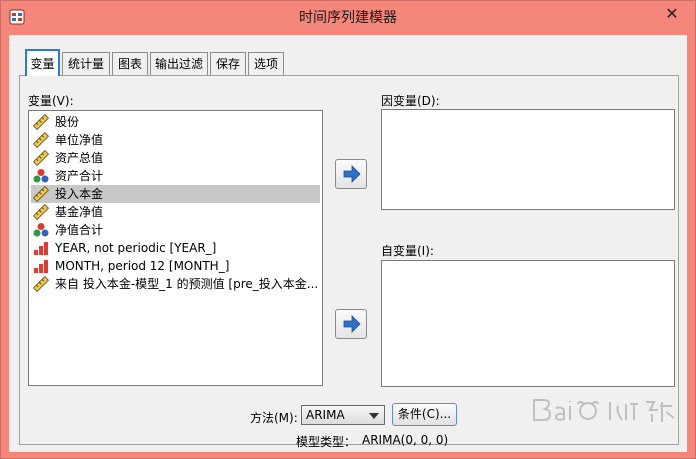  I want to click on tab-statistics: 统计量, so click(86, 63).